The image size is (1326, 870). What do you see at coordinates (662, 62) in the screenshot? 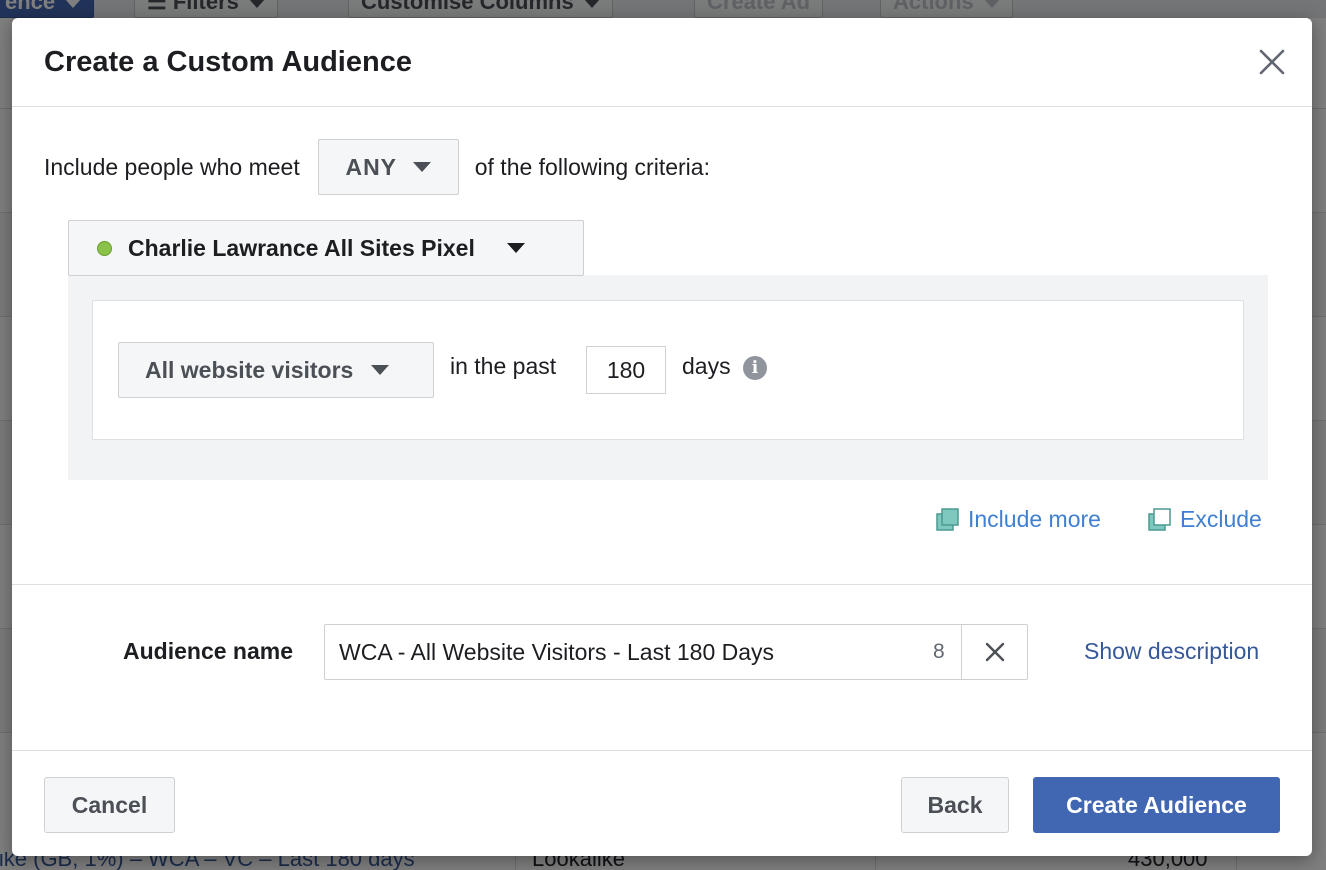
I see `dialog-header: Create a Custom Audience` at bounding box center [662, 62].